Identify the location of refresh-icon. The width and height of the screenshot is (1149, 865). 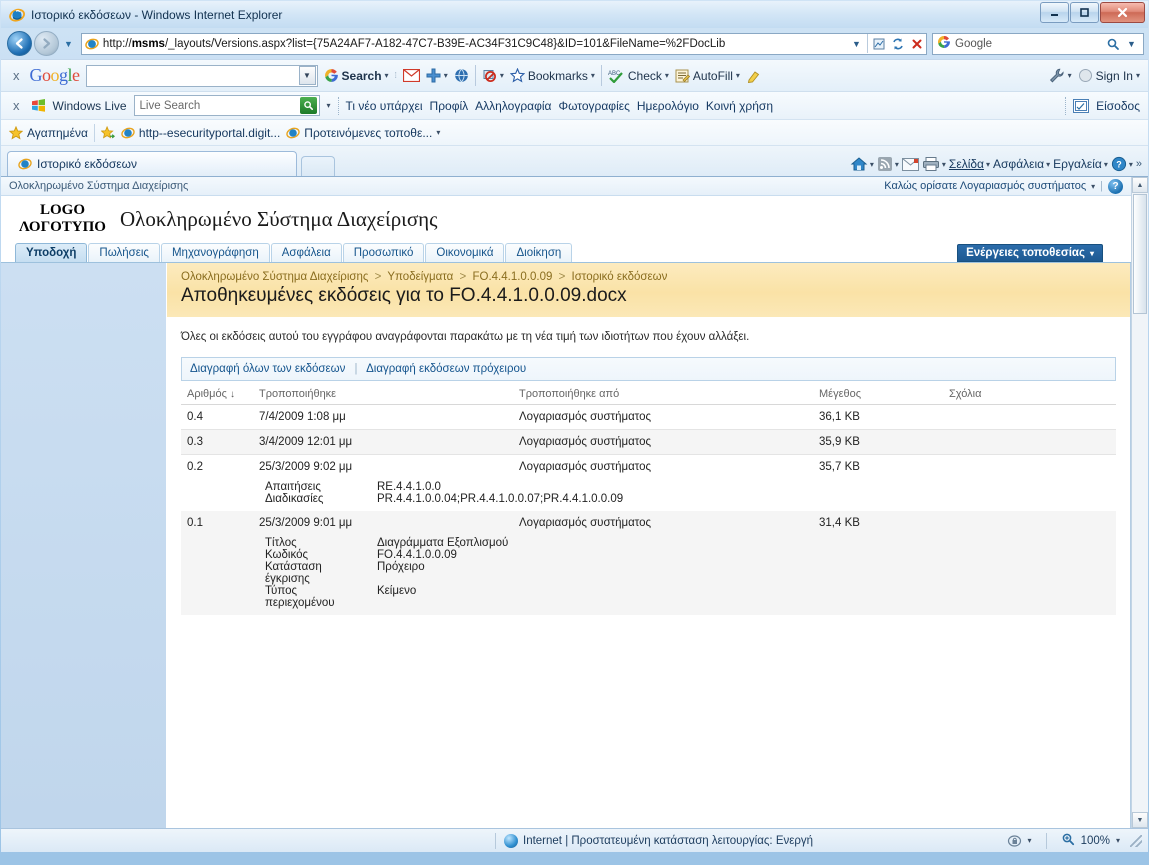
(897, 44).